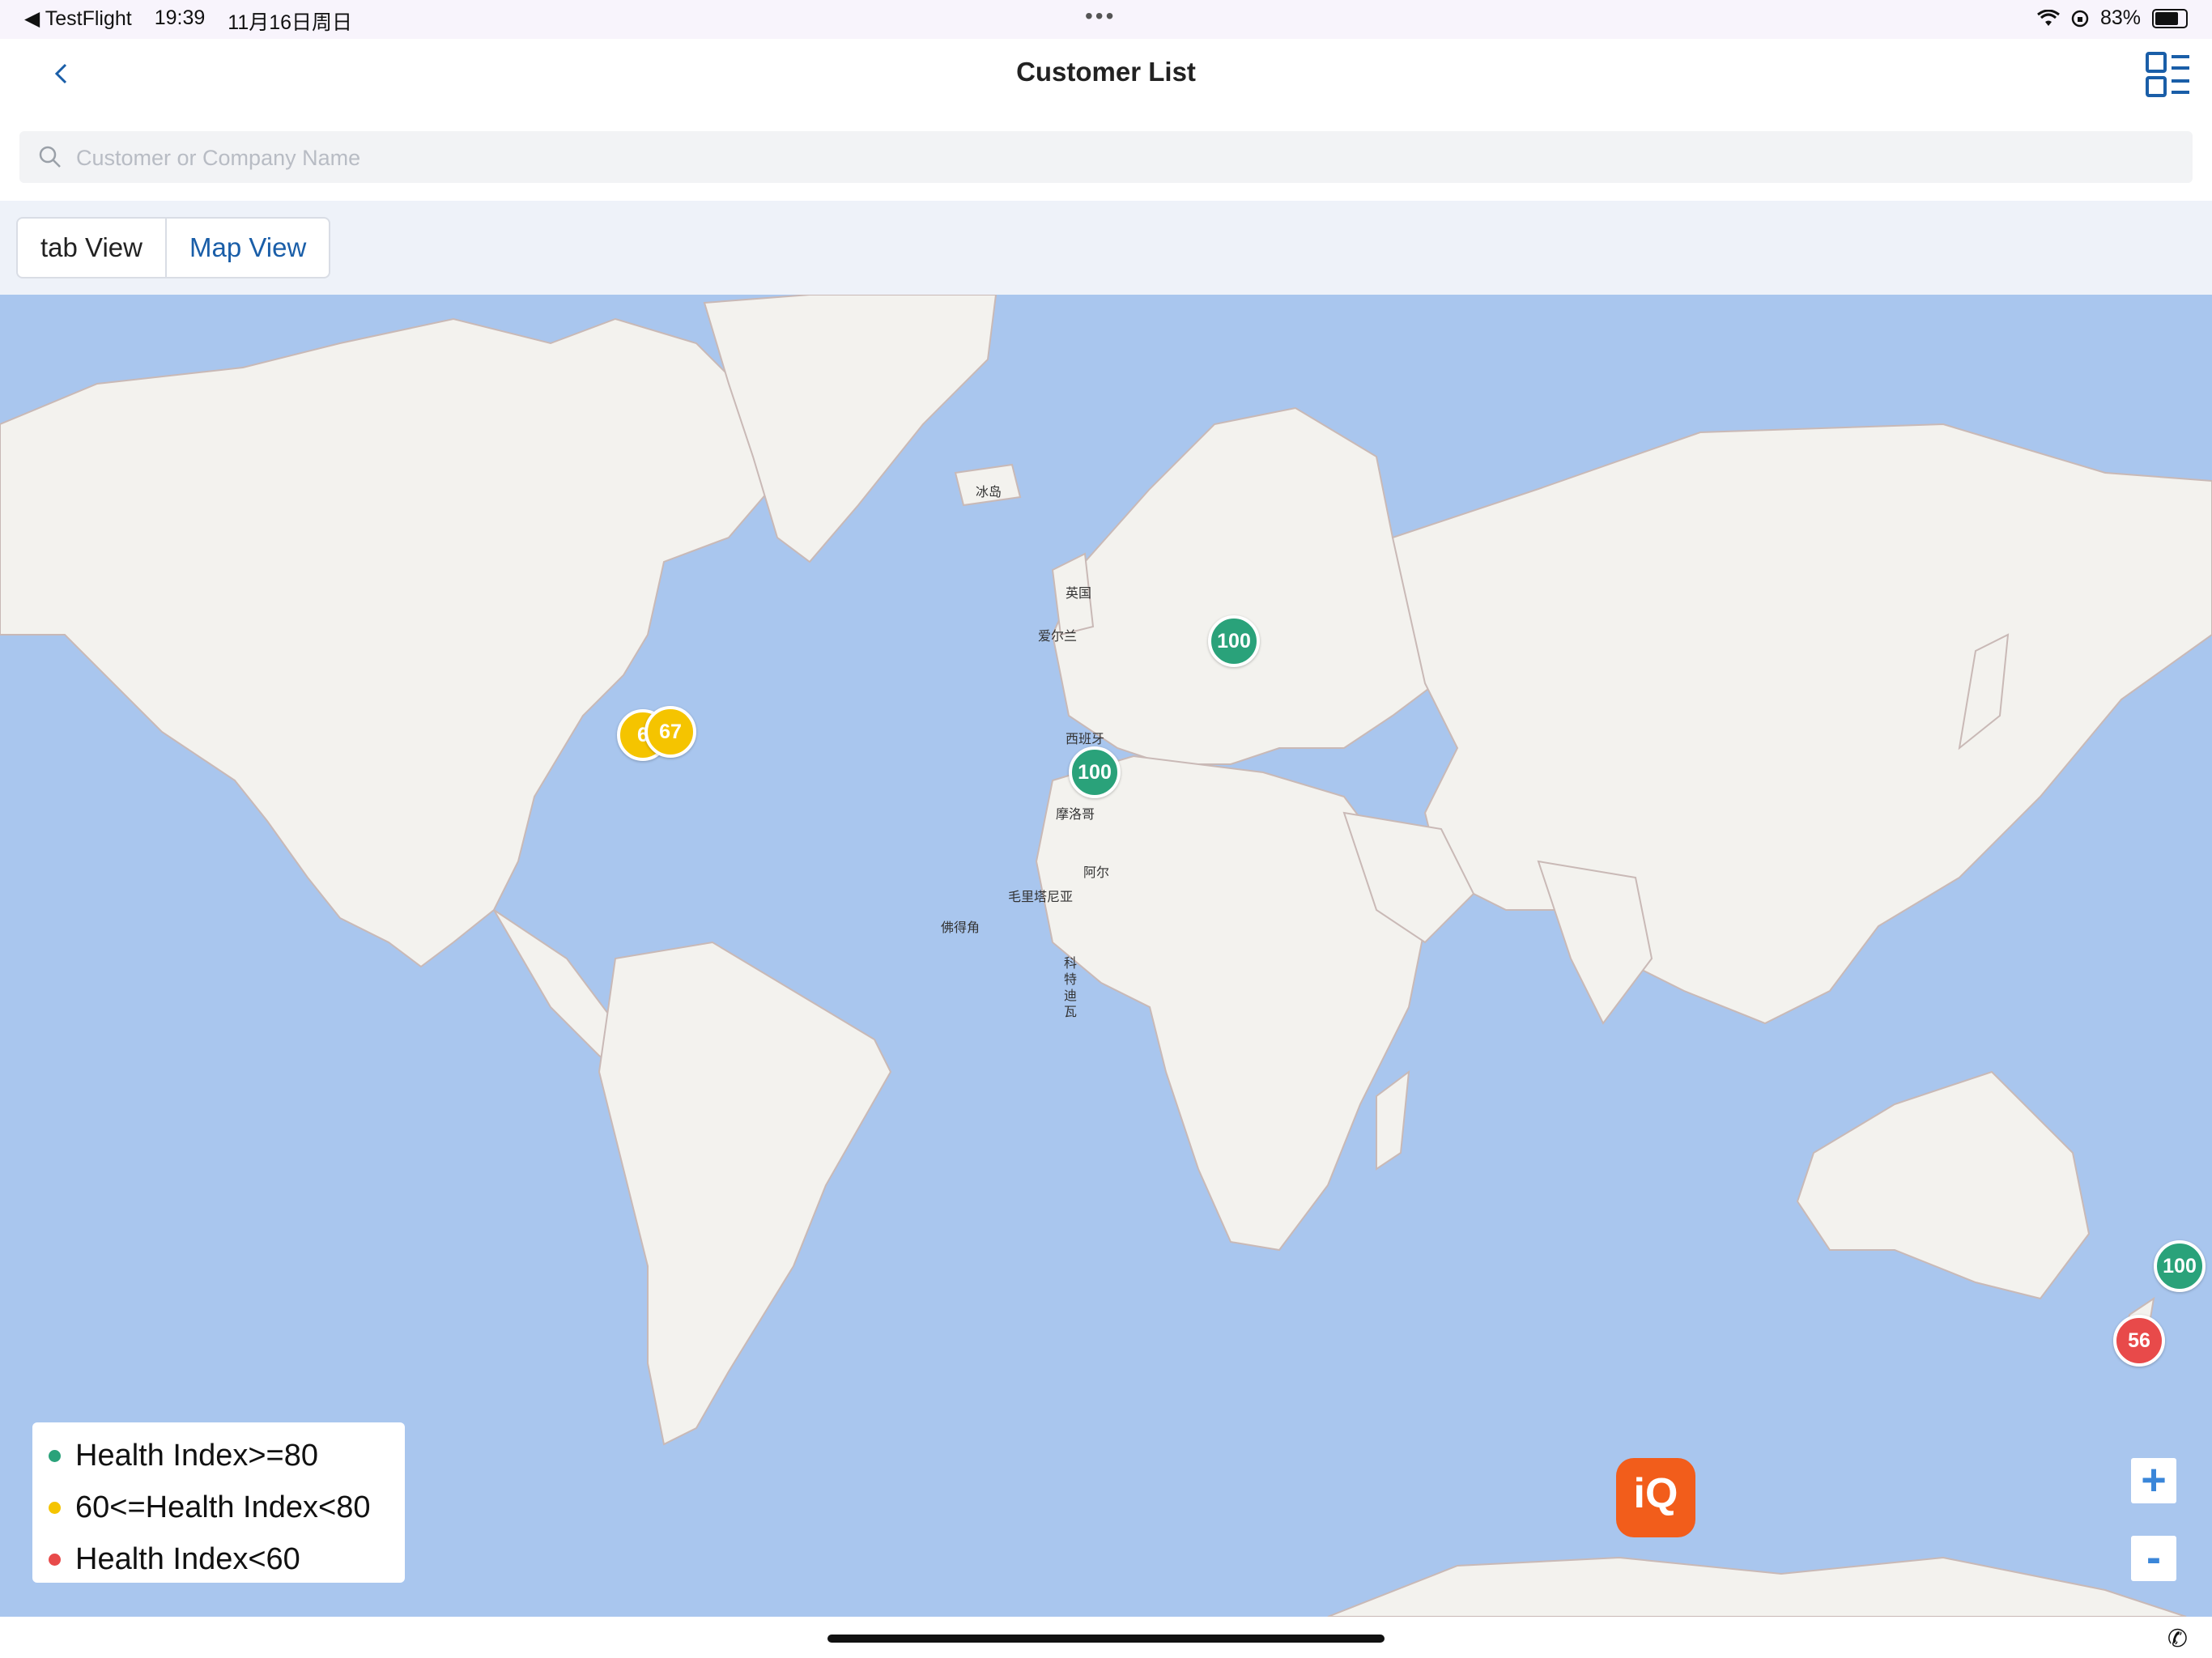  What do you see at coordinates (1944, 1185) in the screenshot?
I see `australia-land` at bounding box center [1944, 1185].